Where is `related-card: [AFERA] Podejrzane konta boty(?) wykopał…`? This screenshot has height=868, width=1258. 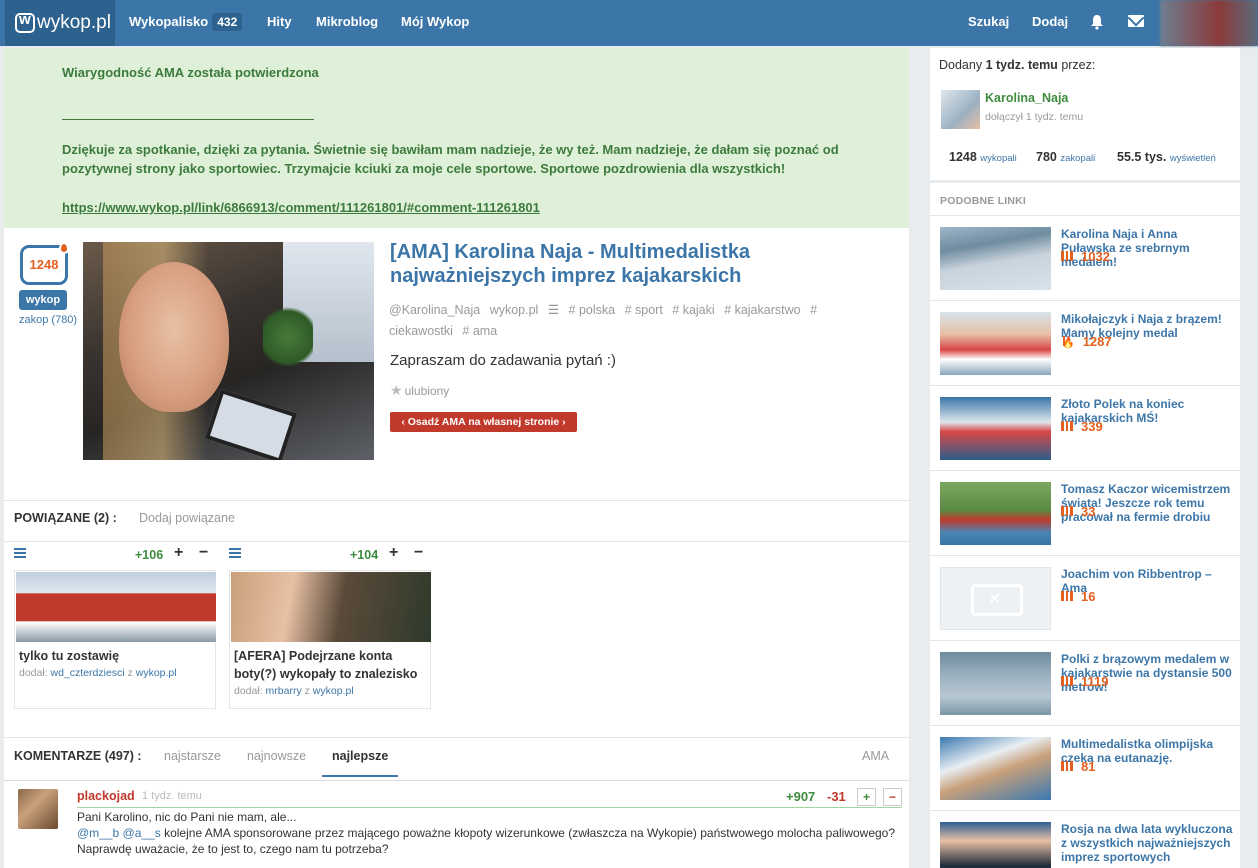
related-card: [AFERA] Podejrzane konta boty(?) wykopał… is located at coordinates (330, 639).